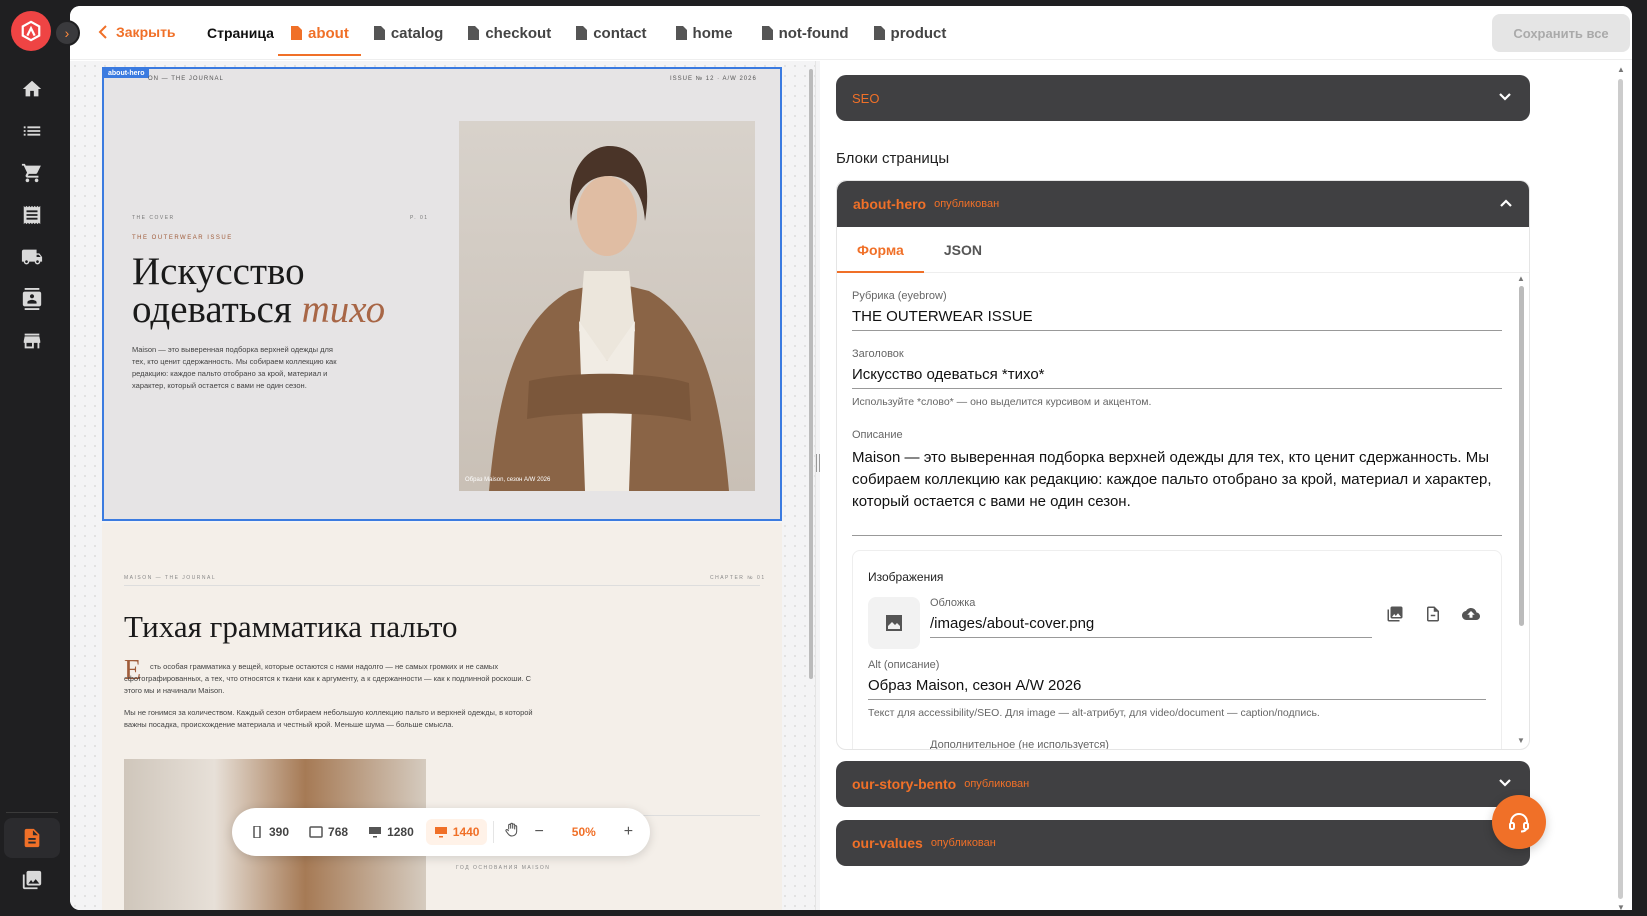 The height and width of the screenshot is (916, 1647). Describe the element at coordinates (1620, 489) in the screenshot. I see `panel-scrollbar` at that location.